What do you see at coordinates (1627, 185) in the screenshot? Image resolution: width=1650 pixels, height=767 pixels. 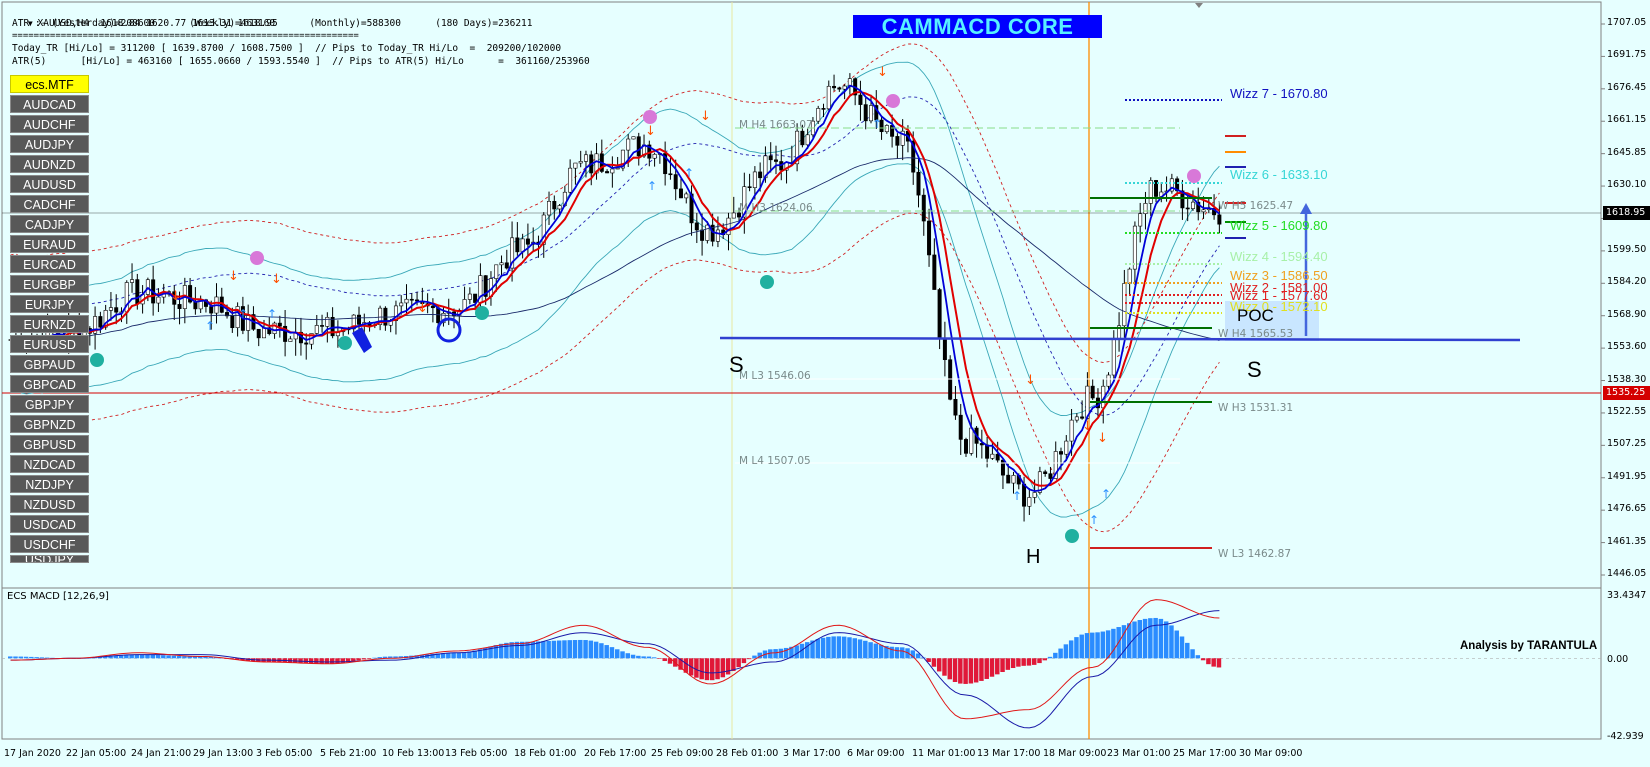 I see `price-tick-label: 1630.10` at bounding box center [1627, 185].